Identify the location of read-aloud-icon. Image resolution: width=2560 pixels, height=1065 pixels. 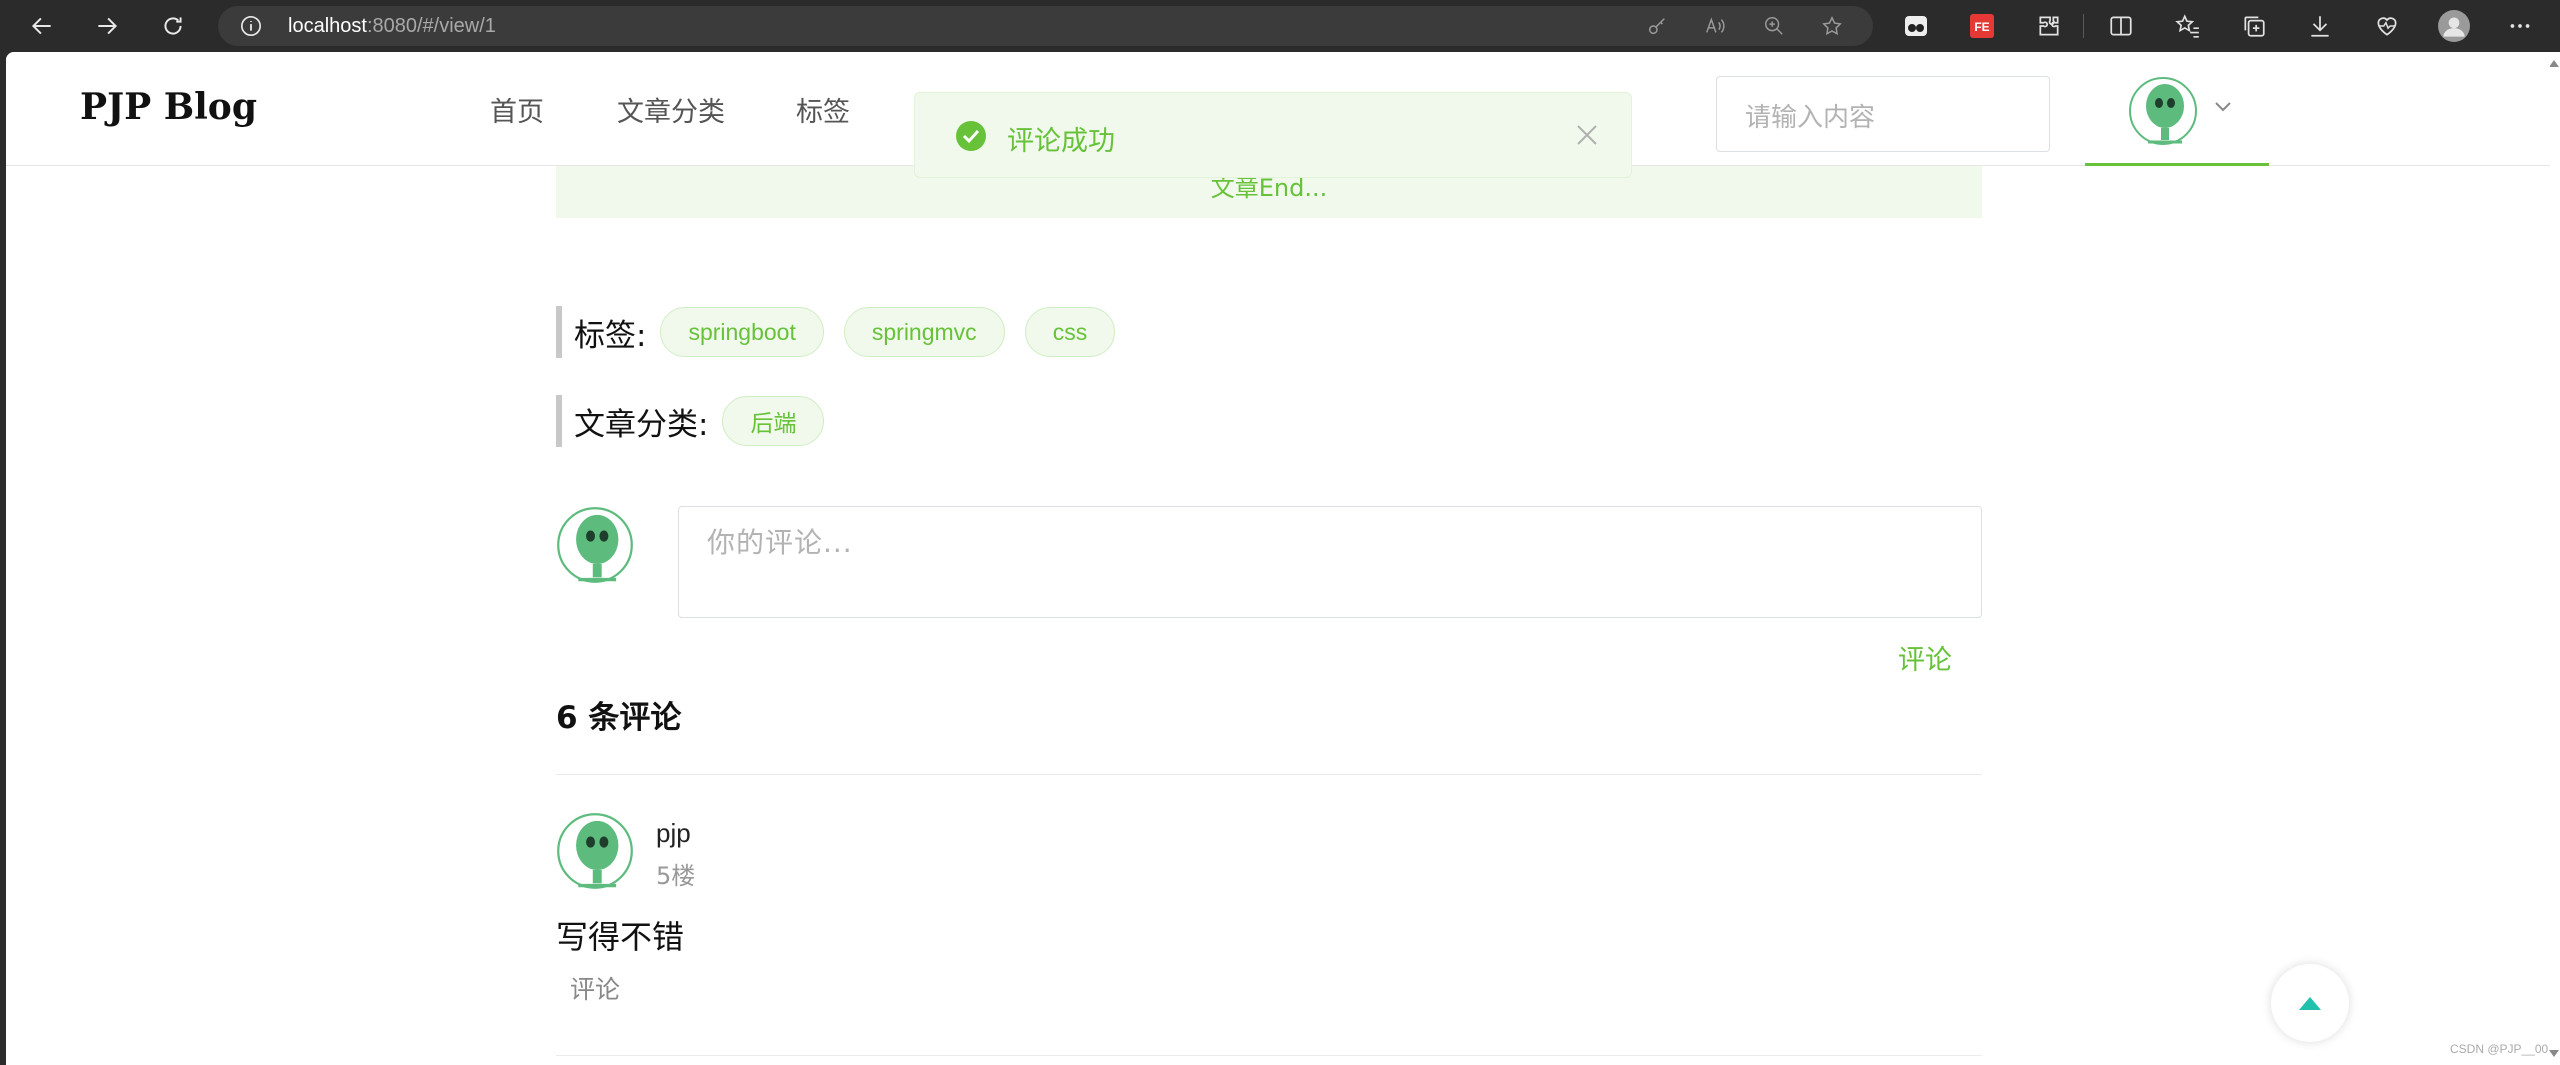
(1715, 26).